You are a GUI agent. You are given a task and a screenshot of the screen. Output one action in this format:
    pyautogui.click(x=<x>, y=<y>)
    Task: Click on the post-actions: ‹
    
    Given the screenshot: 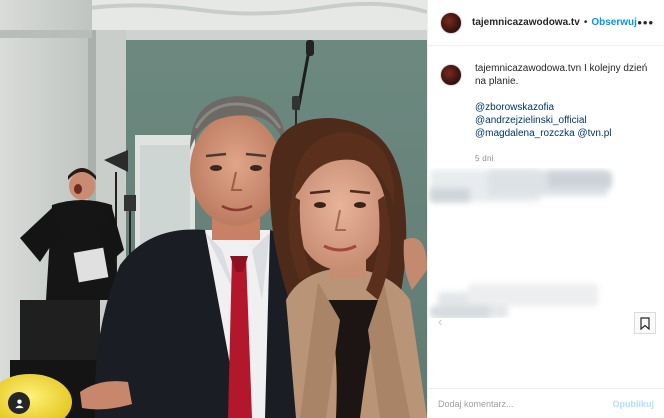 What is the action you would take?
    pyautogui.click(x=546, y=323)
    